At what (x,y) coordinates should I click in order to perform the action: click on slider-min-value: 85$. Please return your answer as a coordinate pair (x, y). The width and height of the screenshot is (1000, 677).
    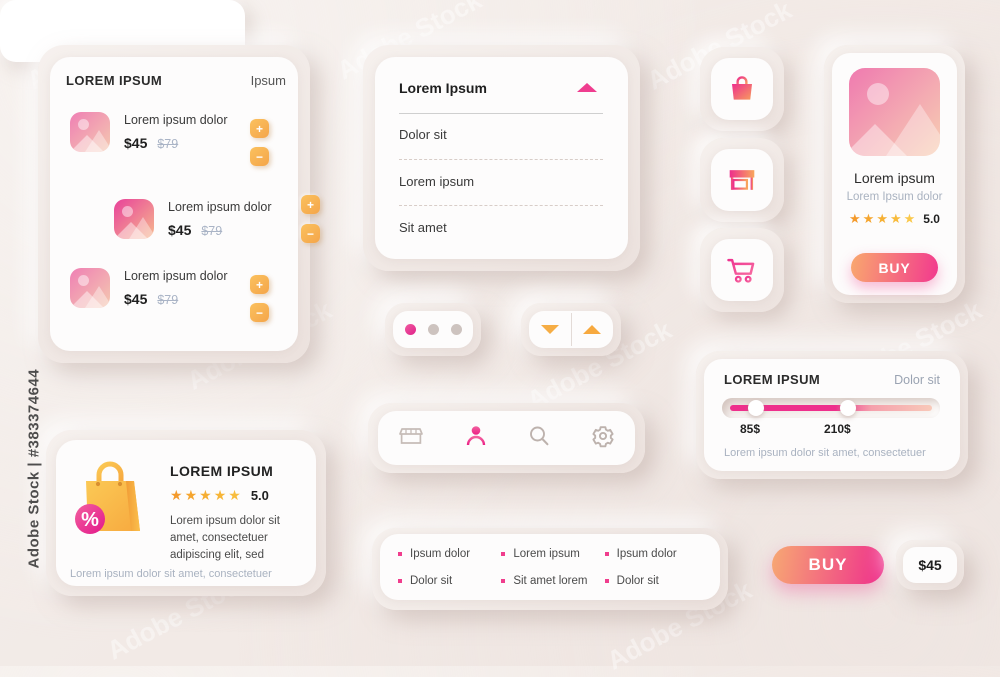
    Looking at the image, I should click on (750, 429).